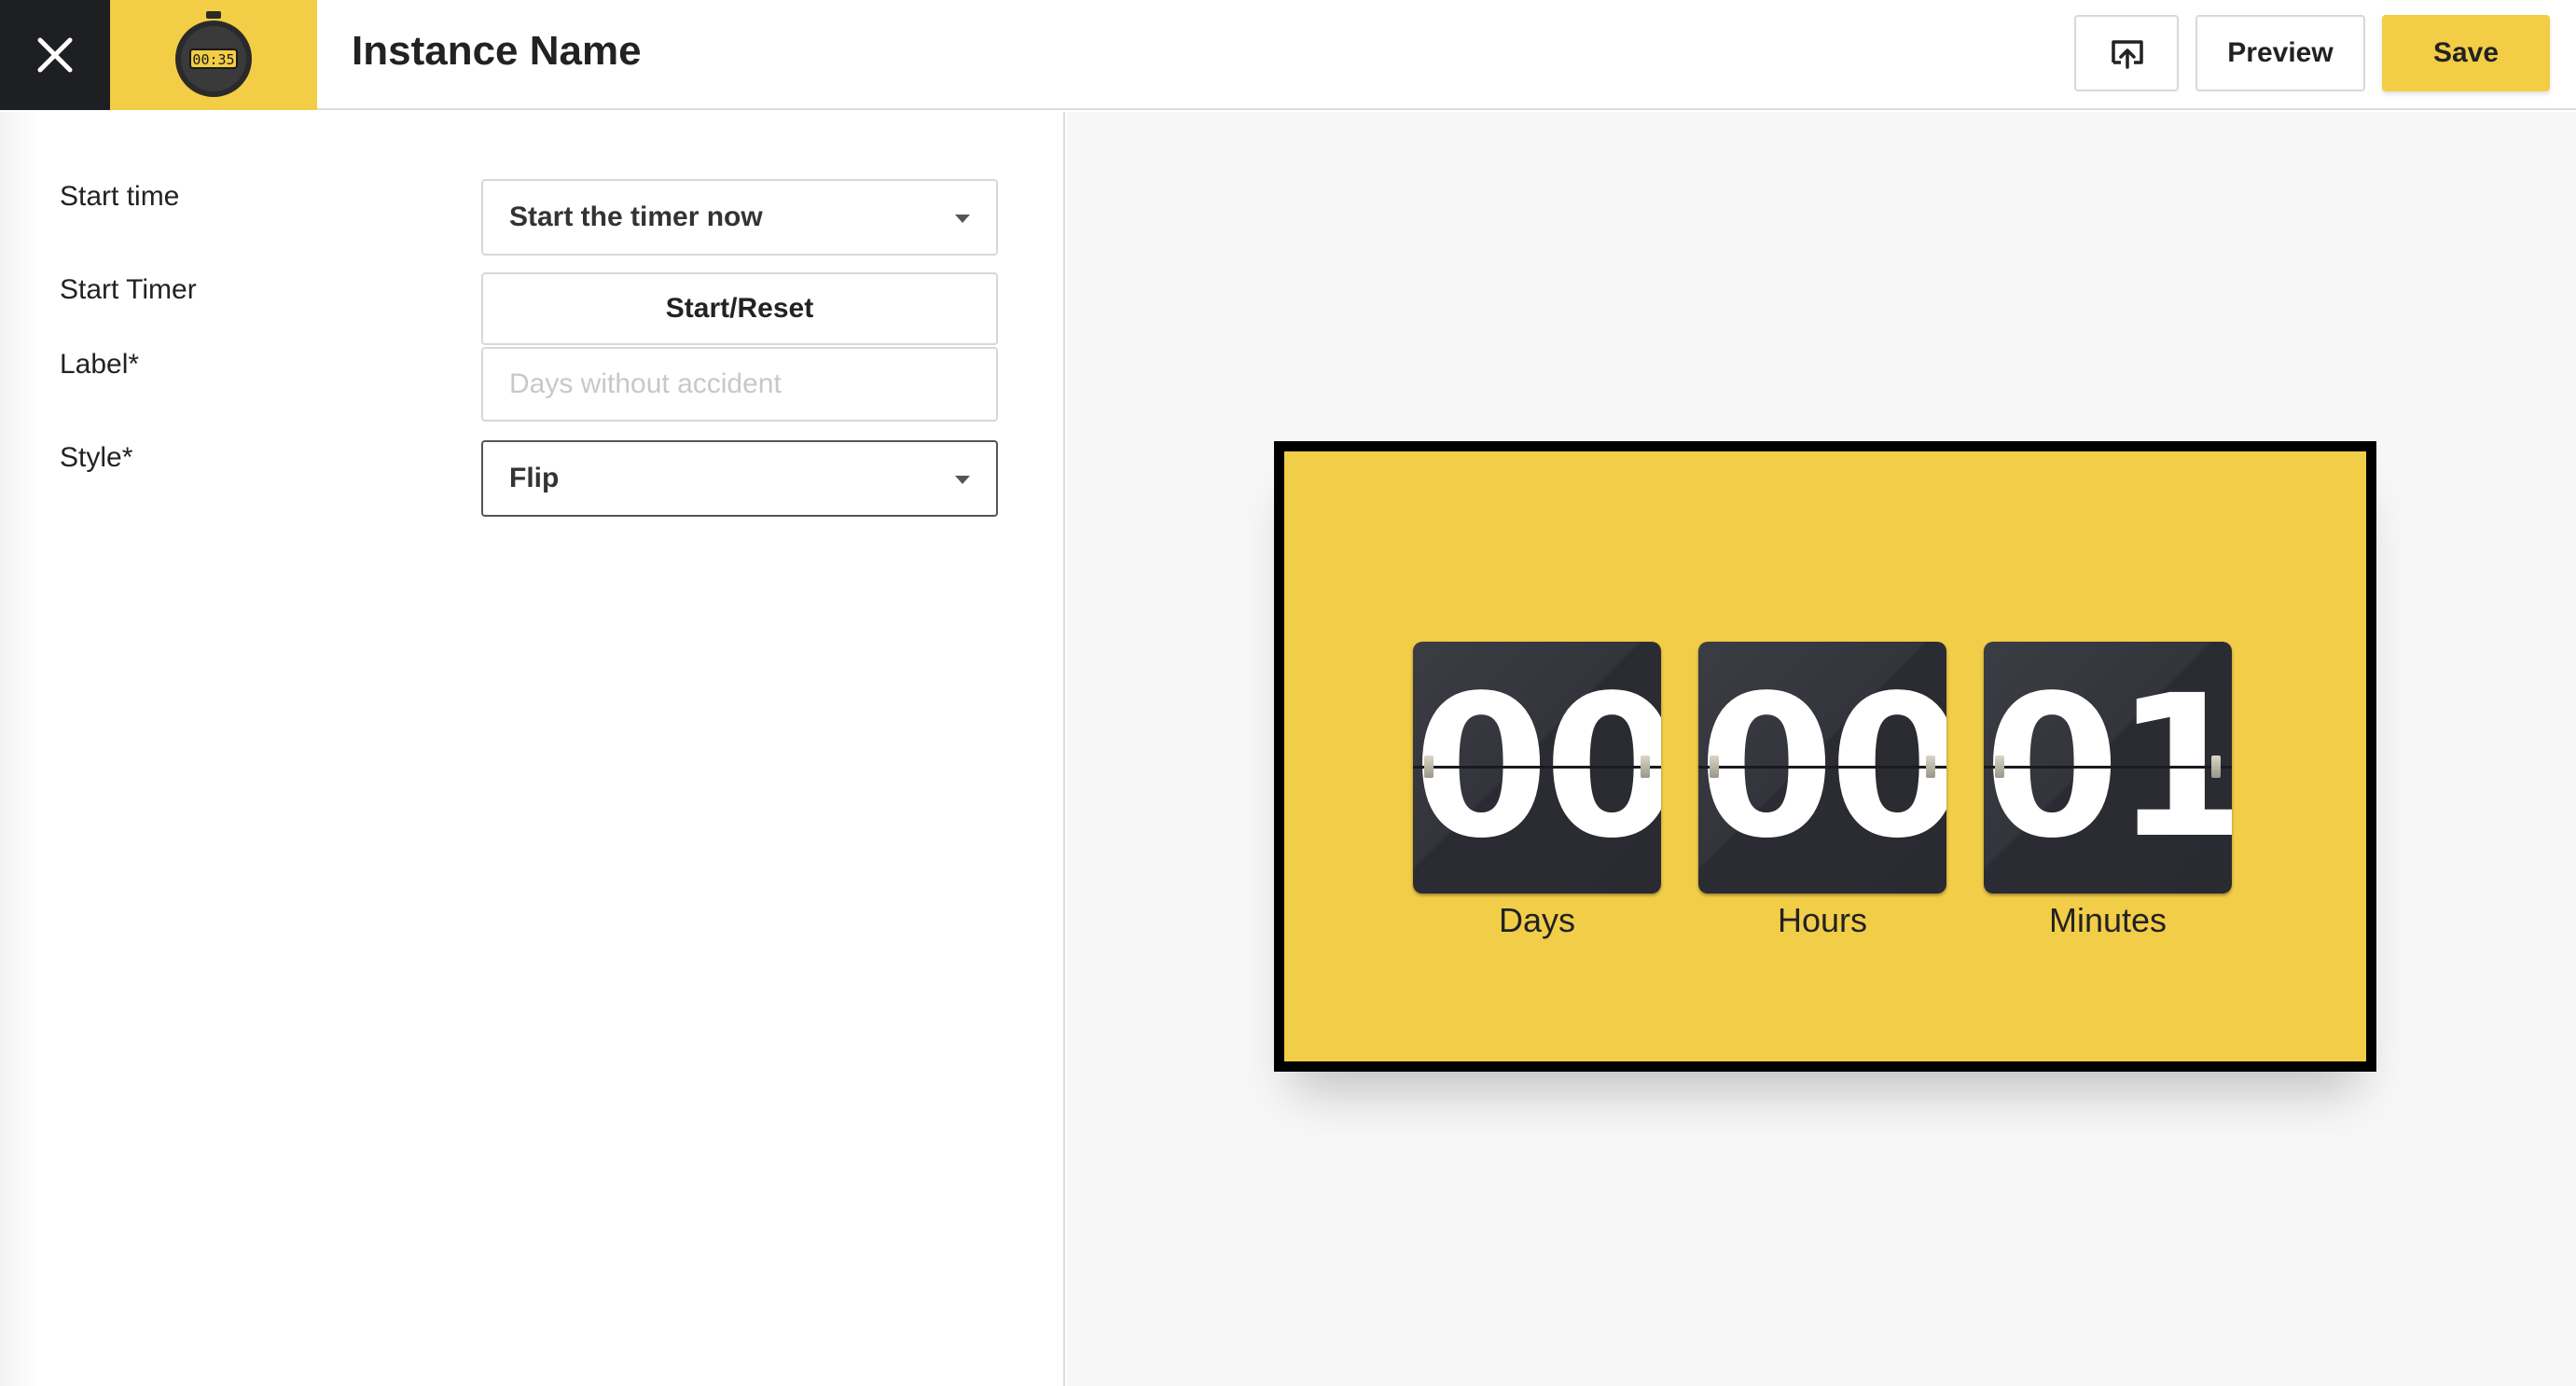  I want to click on label-field-label: Label*, so click(100, 364).